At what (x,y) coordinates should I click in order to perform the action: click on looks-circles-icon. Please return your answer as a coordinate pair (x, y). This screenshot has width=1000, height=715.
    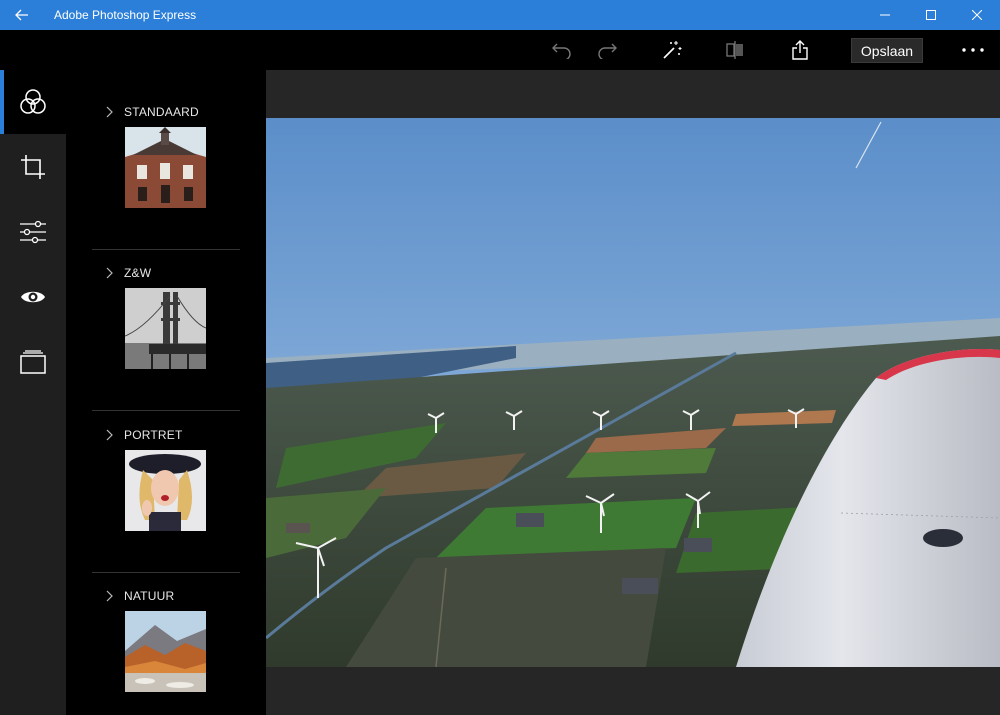
    Looking at the image, I should click on (33, 101).